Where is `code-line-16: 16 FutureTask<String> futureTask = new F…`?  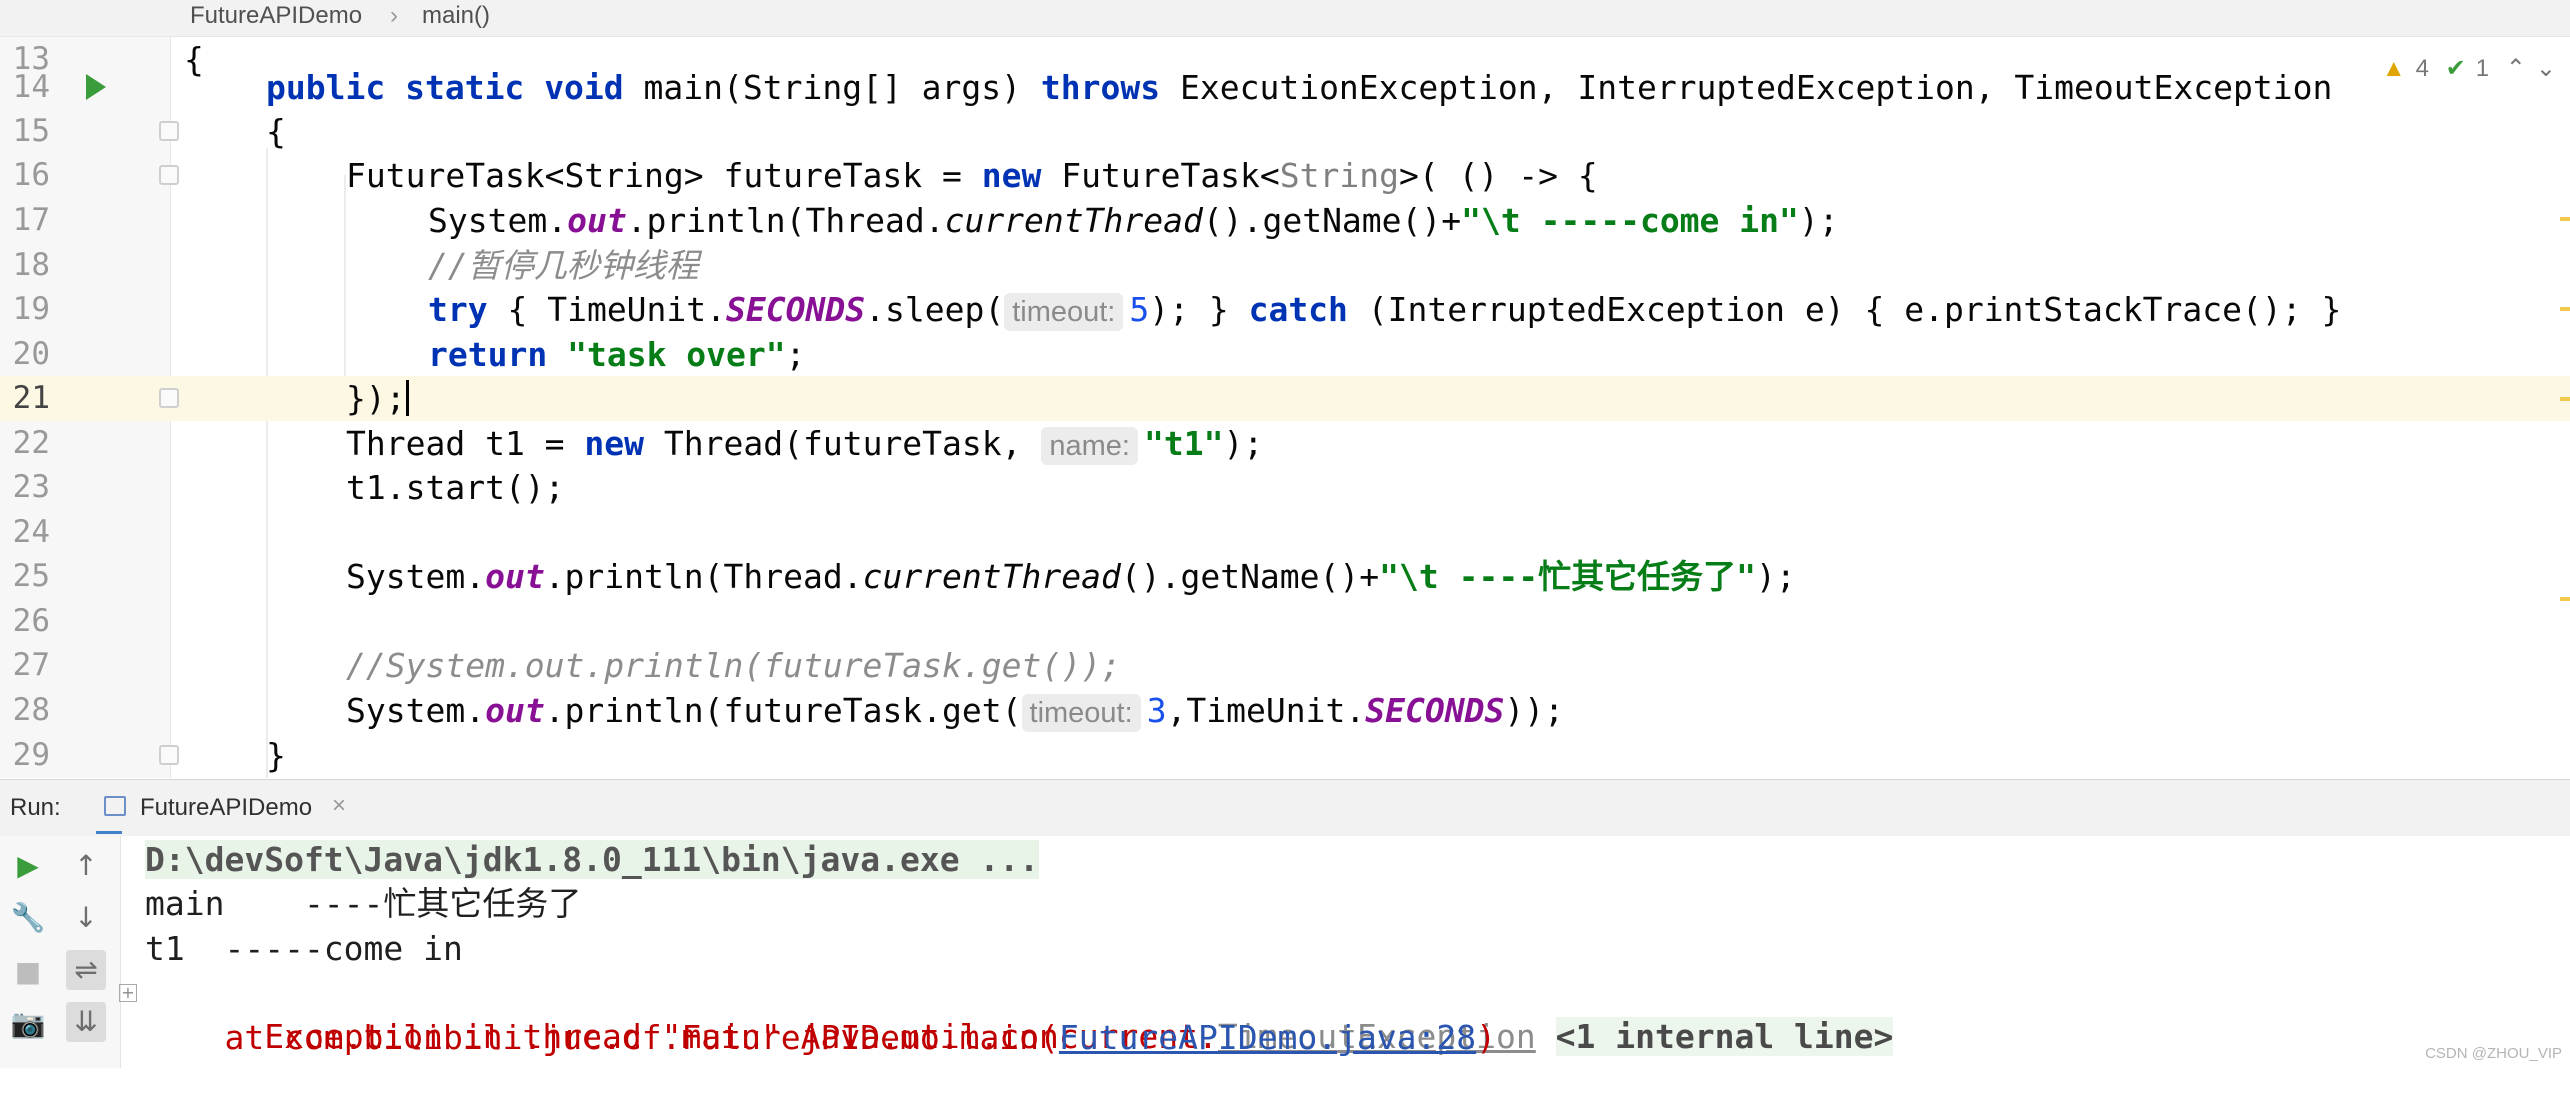 code-line-16: 16 FutureTask<String> futureTask = new F… is located at coordinates (1285, 175).